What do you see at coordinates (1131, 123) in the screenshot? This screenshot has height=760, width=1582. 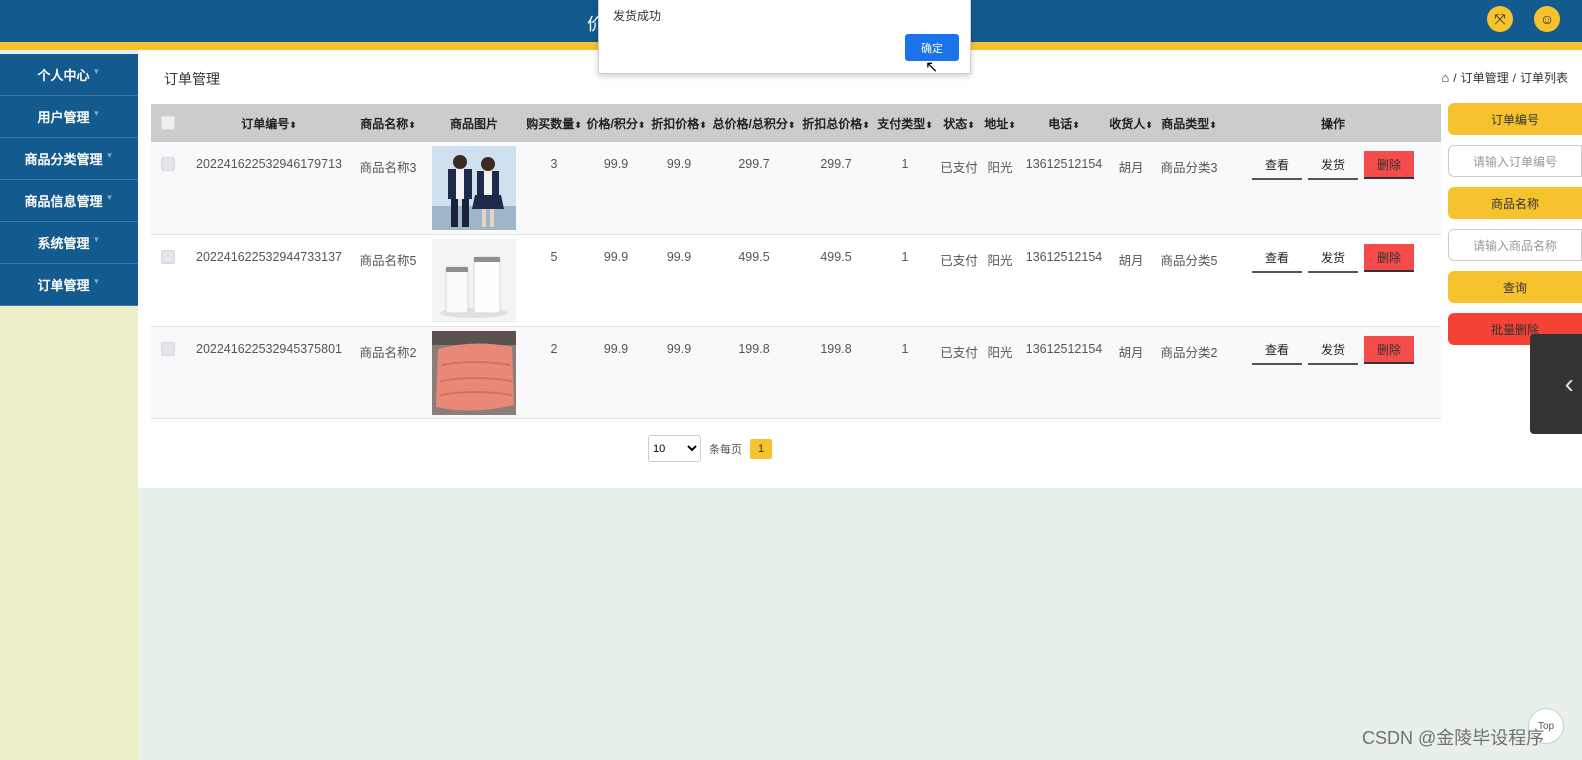 I see `header-receiver: 收货人⬍` at bounding box center [1131, 123].